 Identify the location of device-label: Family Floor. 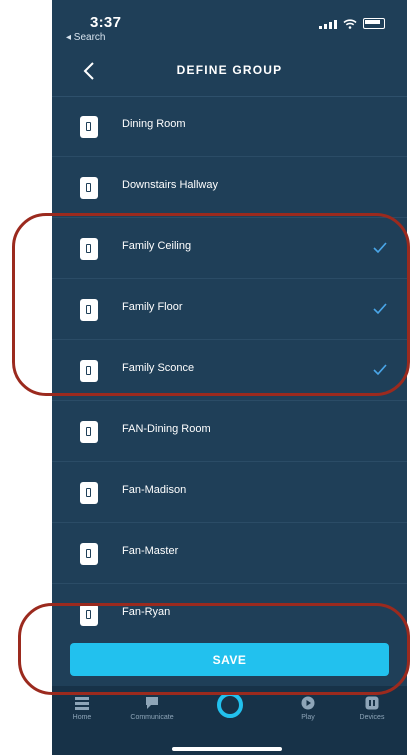
(152, 307).